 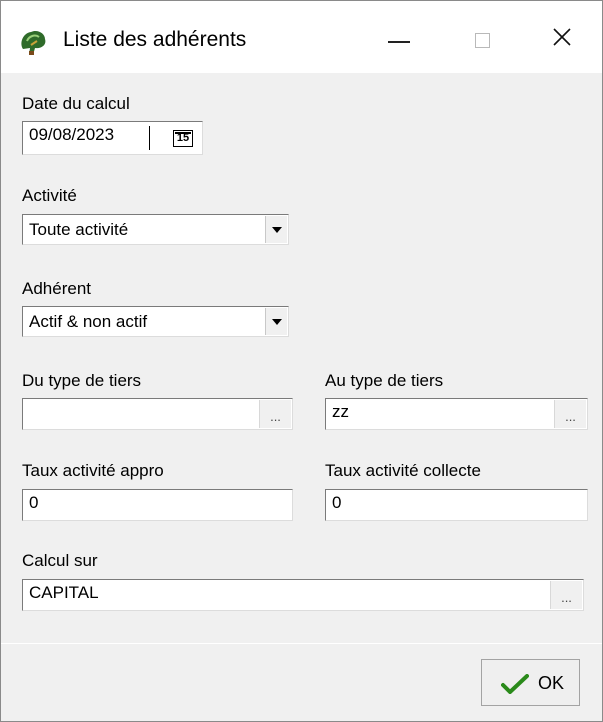 I want to click on date-value: 09/08/2023, so click(x=72, y=134).